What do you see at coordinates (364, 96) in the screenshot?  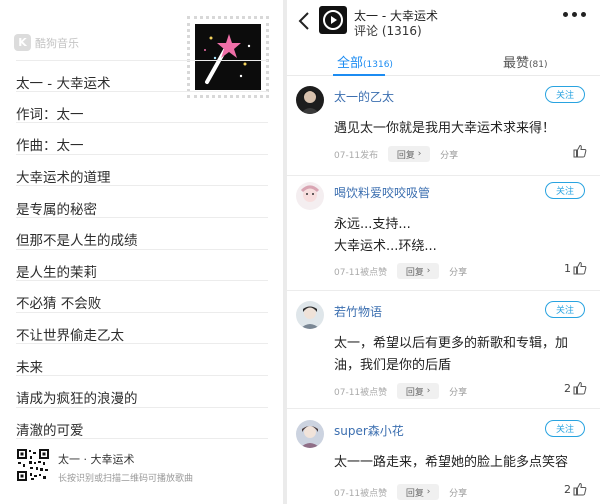 I see `username: 太一的乙太` at bounding box center [364, 96].